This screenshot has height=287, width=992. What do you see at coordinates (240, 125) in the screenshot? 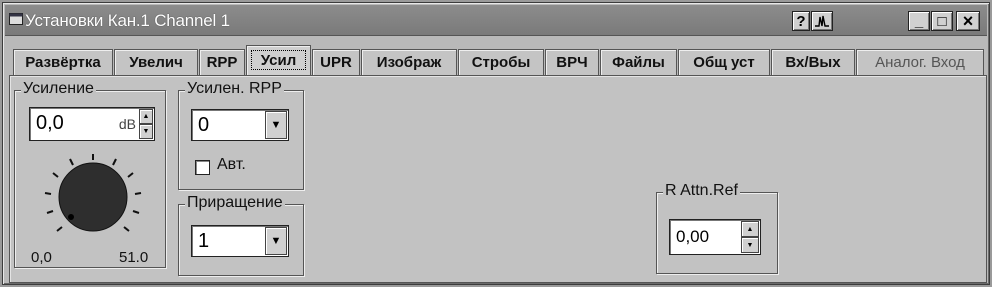
I see `rpp-gain-select: 0 ▼` at bounding box center [240, 125].